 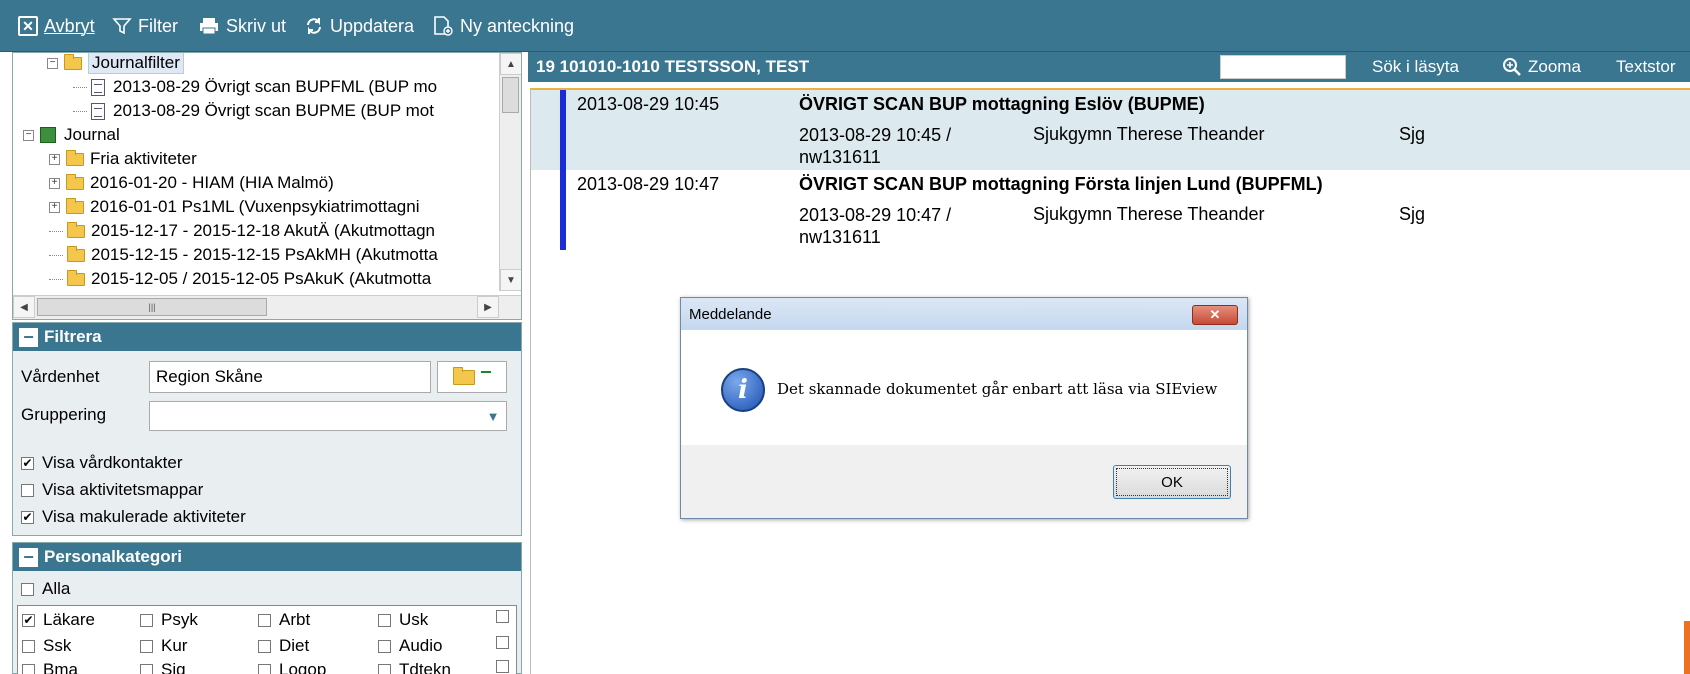 I want to click on printer-icon, so click(x=209, y=26).